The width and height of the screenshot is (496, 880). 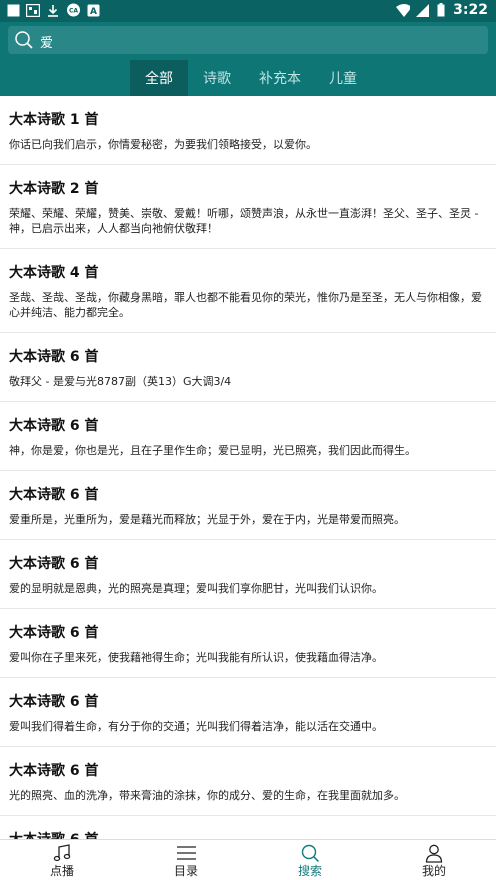 What do you see at coordinates (47, 43) in the screenshot?
I see `search-query: 爱` at bounding box center [47, 43].